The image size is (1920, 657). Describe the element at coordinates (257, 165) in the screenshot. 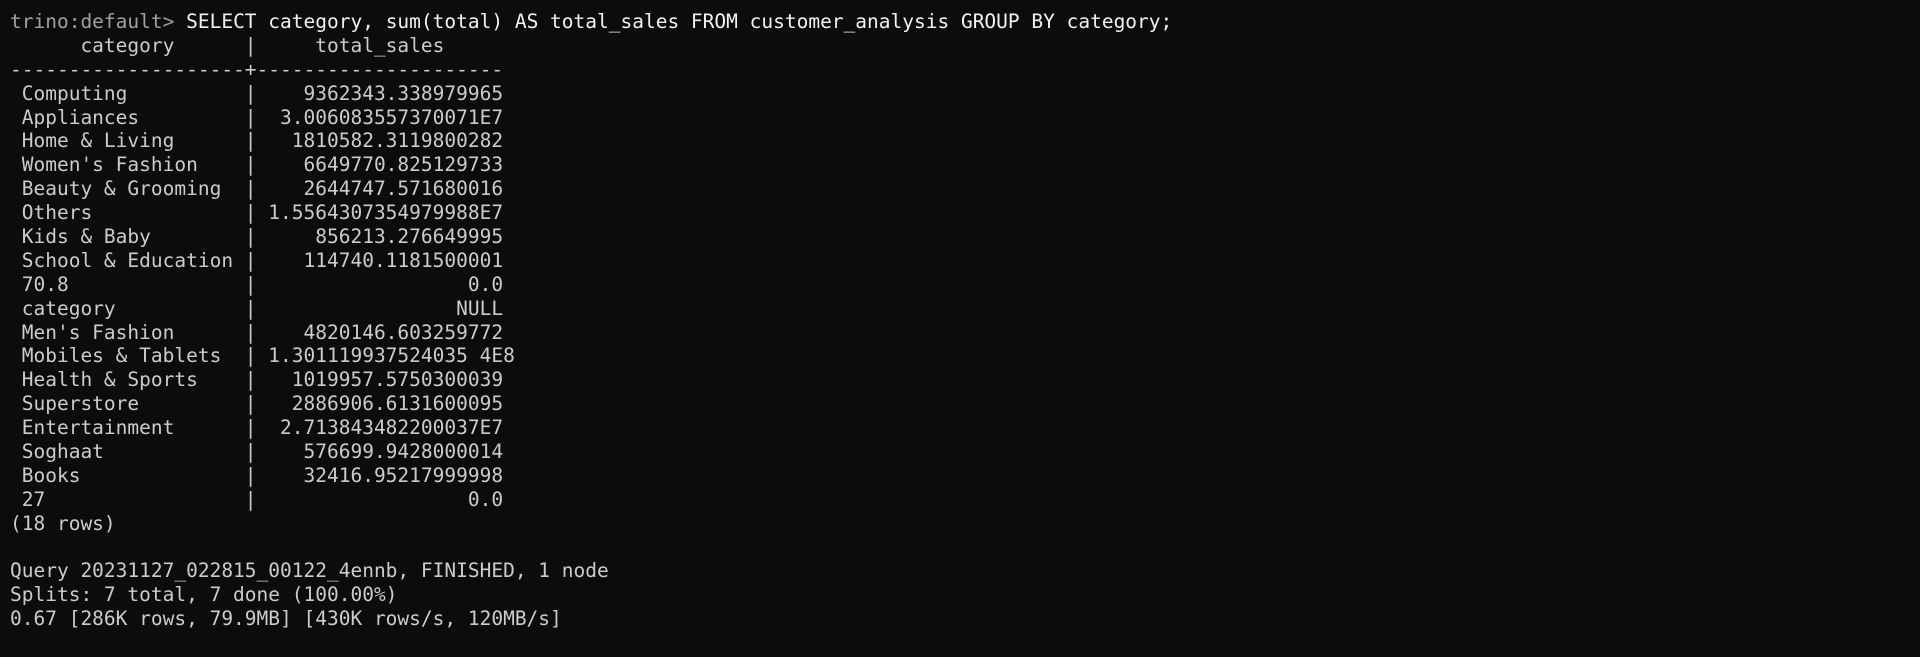

I see `table-row: Women's Fashion | 6649770.825129733` at that location.